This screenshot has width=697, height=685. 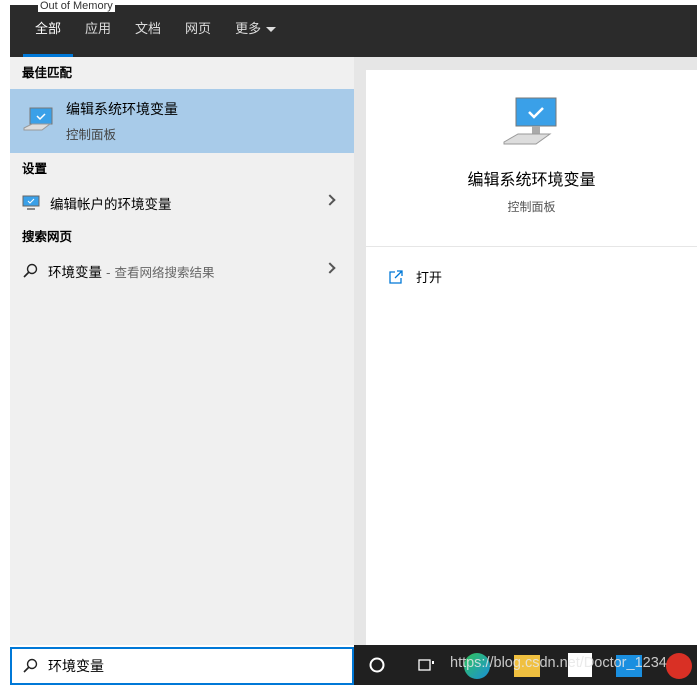 I want to click on task-view-icon, so click(x=426, y=665).